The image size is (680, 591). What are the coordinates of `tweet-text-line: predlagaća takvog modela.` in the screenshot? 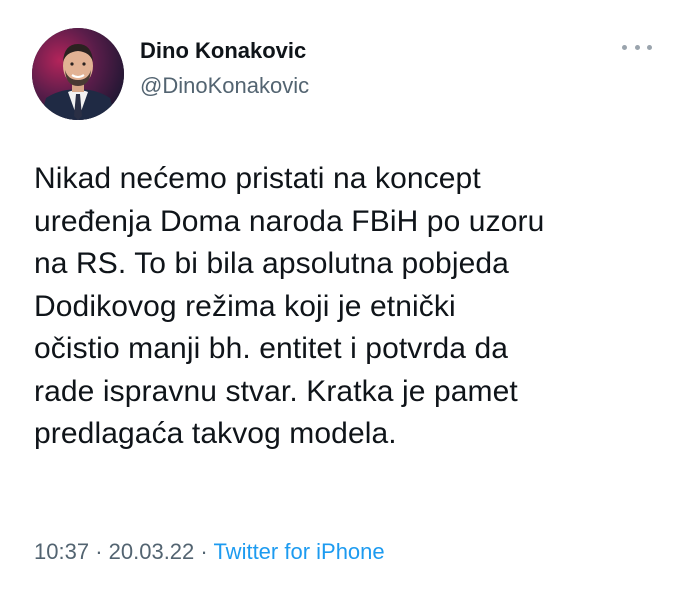 It's located at (215, 433).